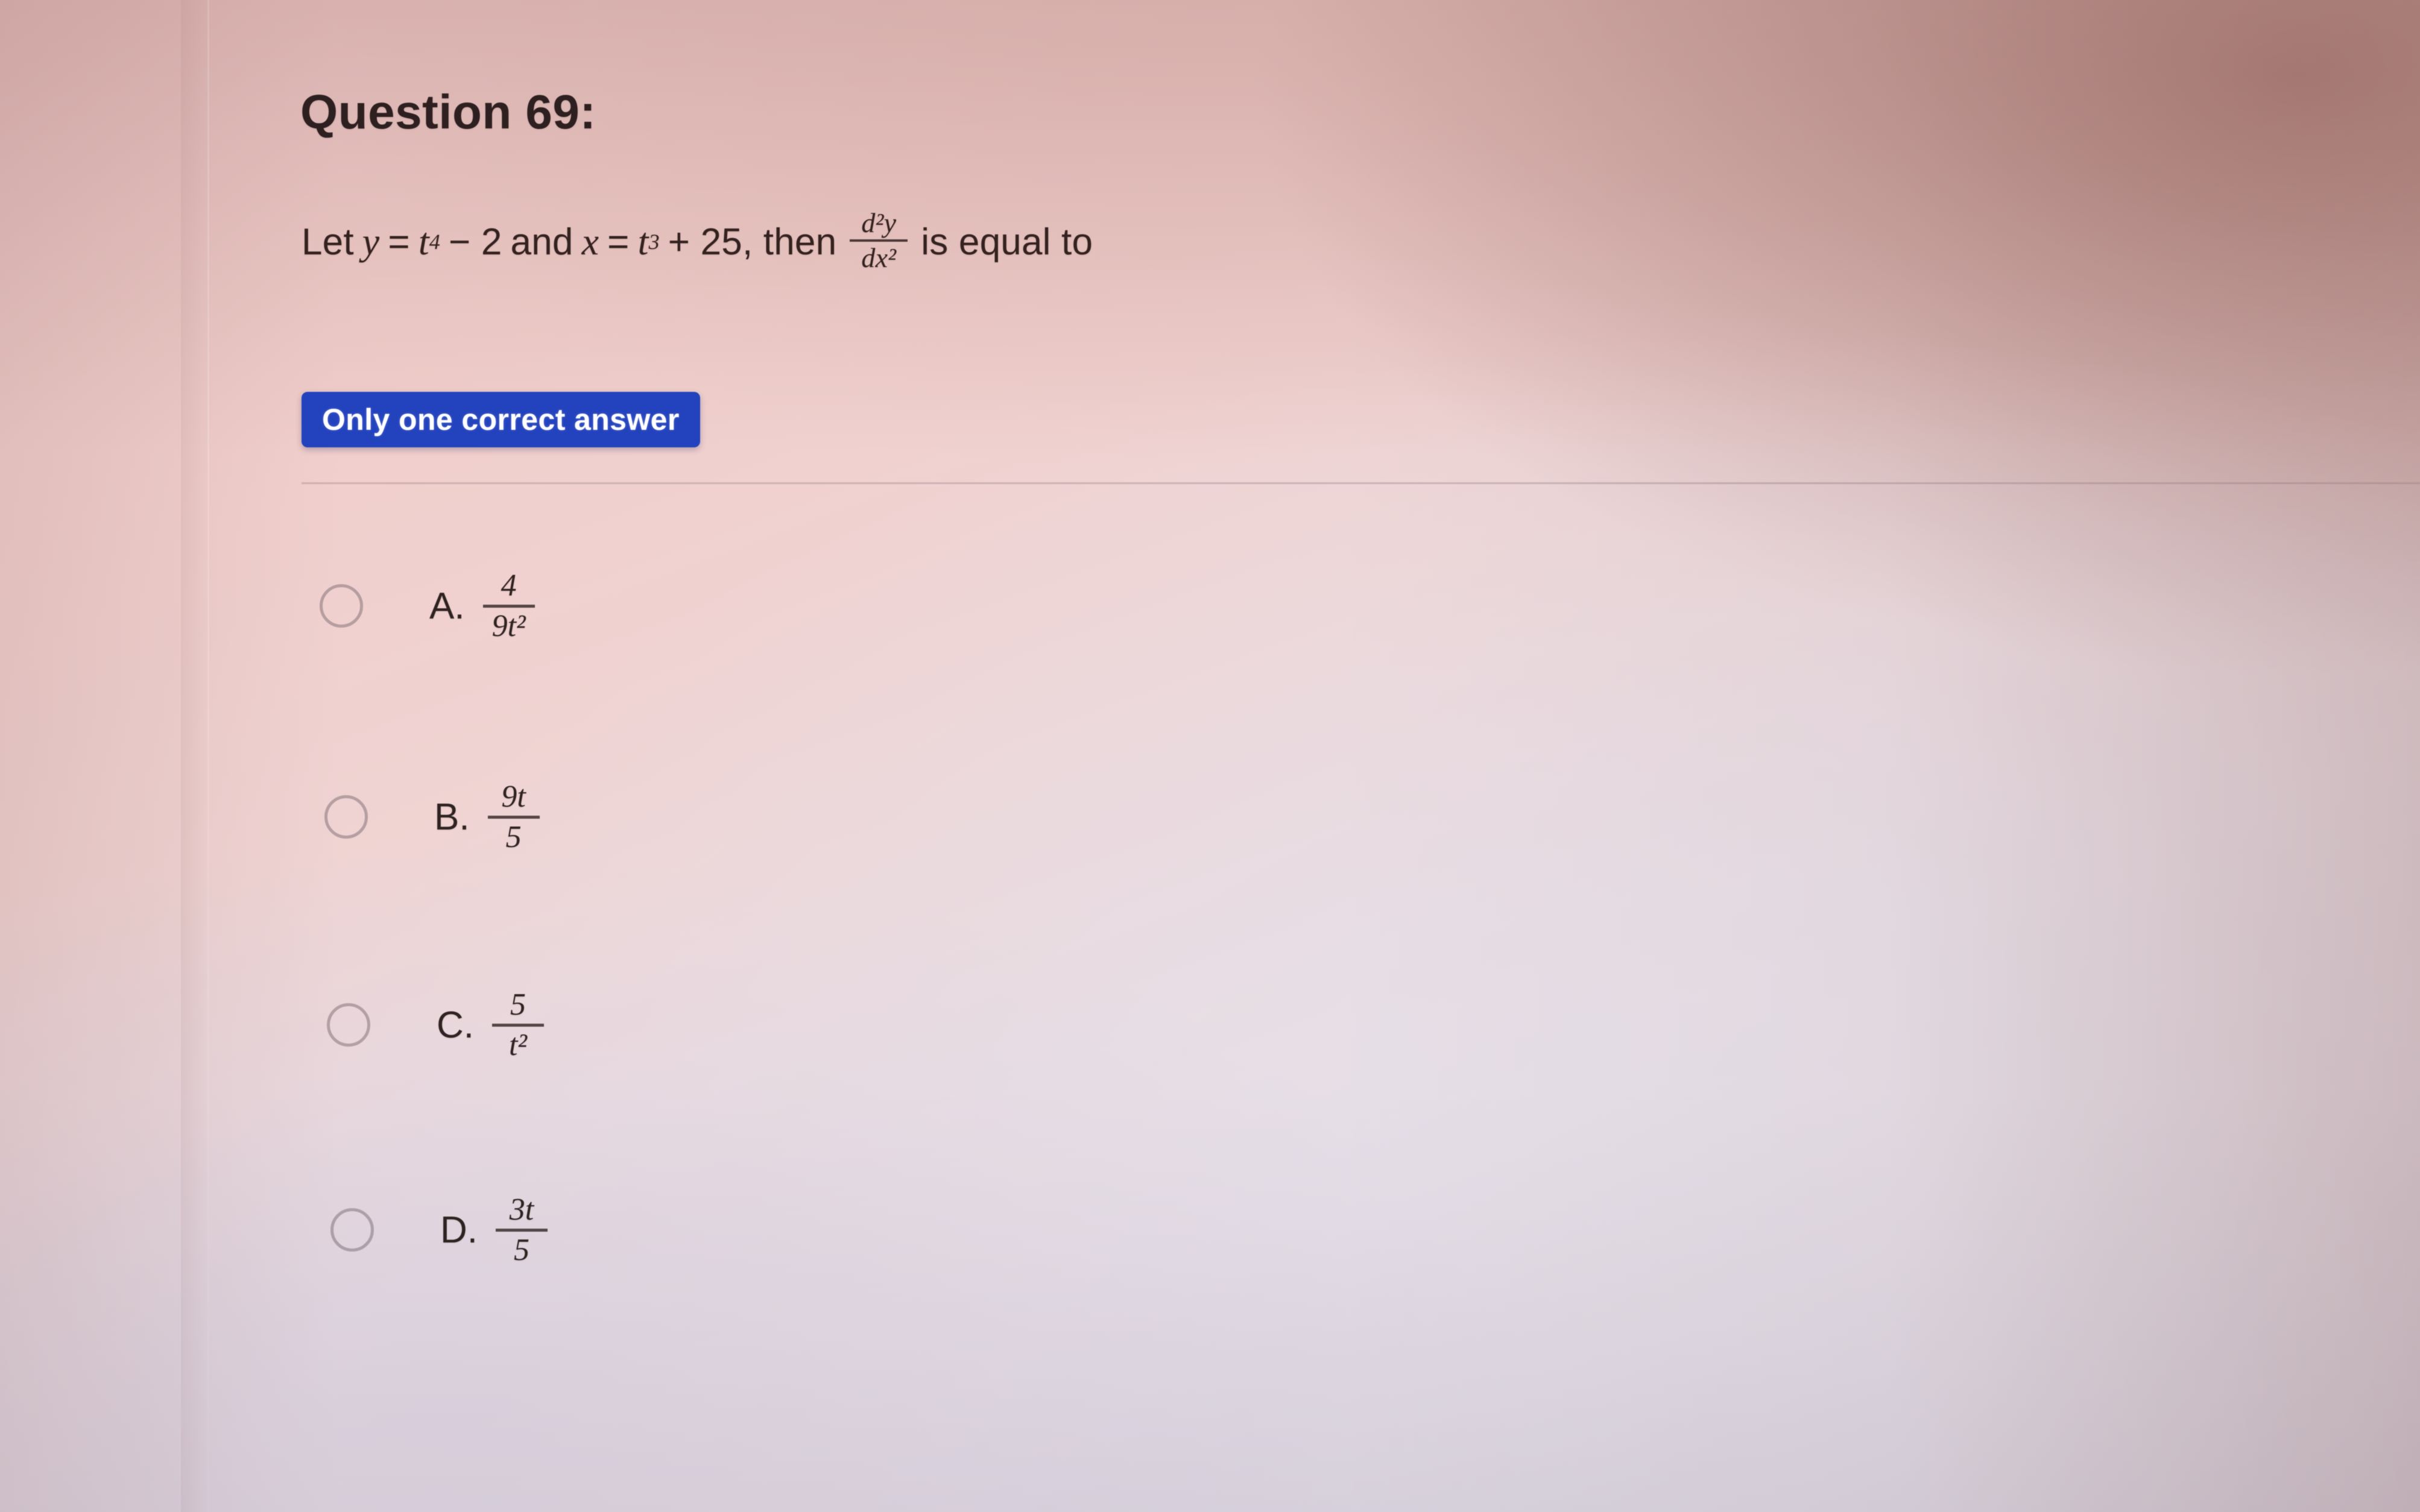  I want to click on derivative-denominator: dx², so click(879, 258).